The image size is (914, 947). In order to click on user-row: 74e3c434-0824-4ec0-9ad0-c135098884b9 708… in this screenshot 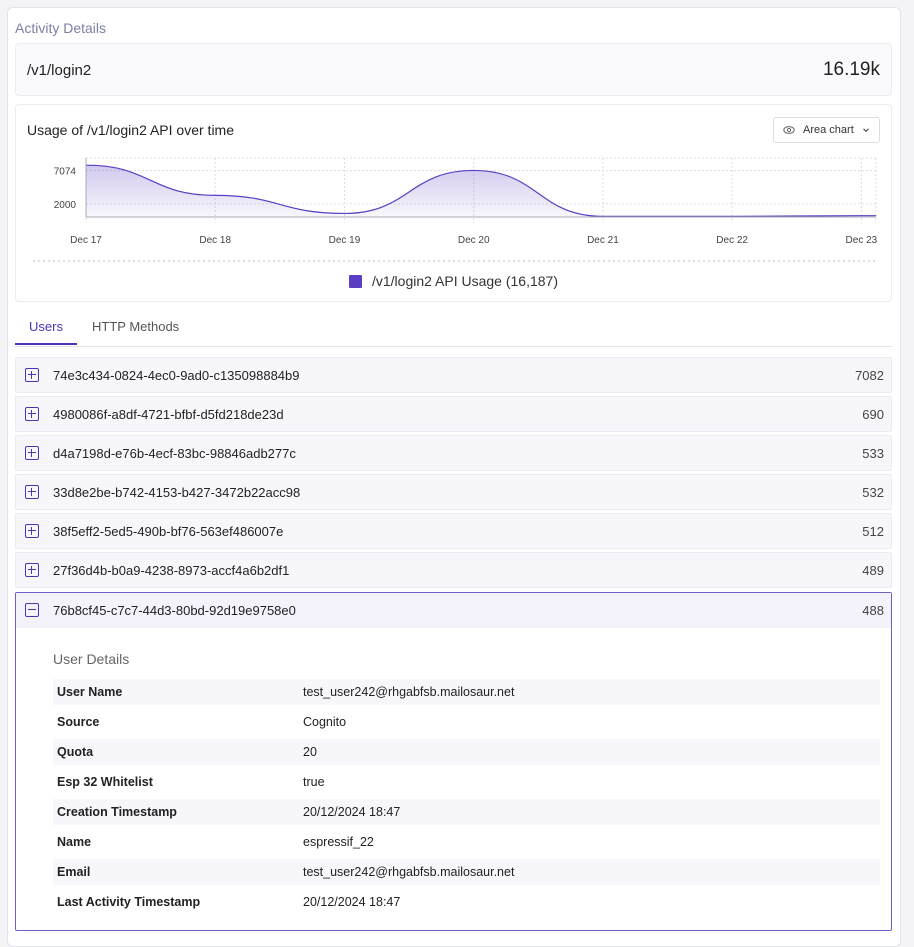, I will do `click(453, 375)`.